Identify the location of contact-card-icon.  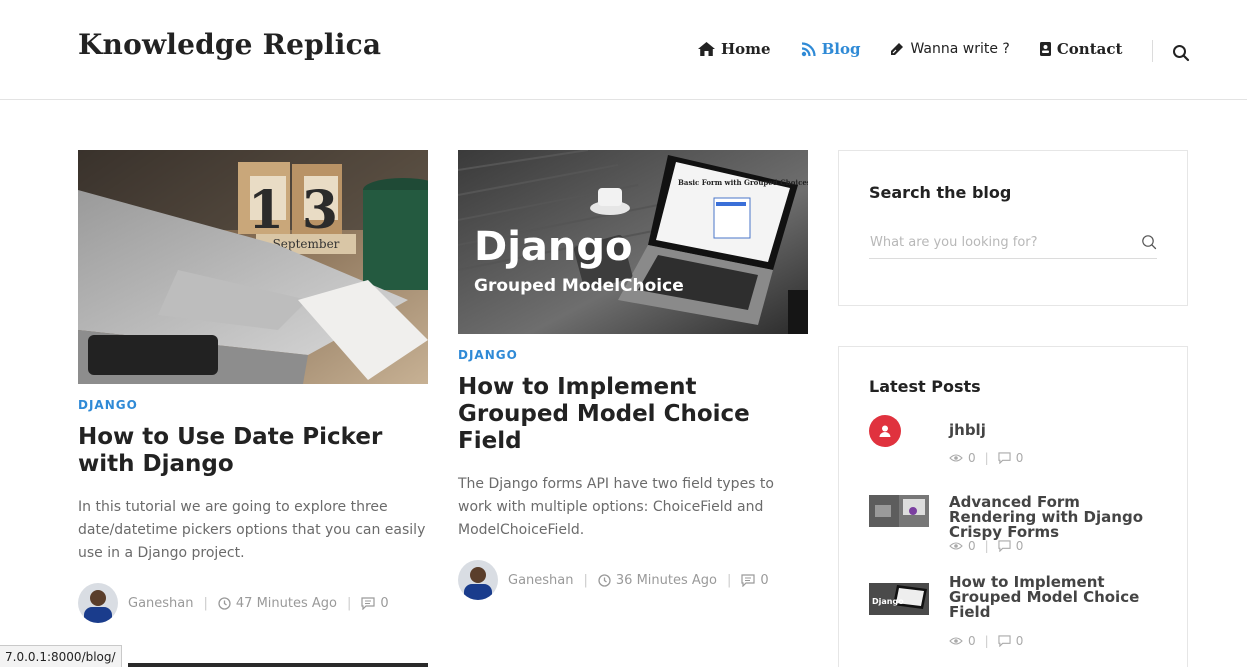
(1045, 49).